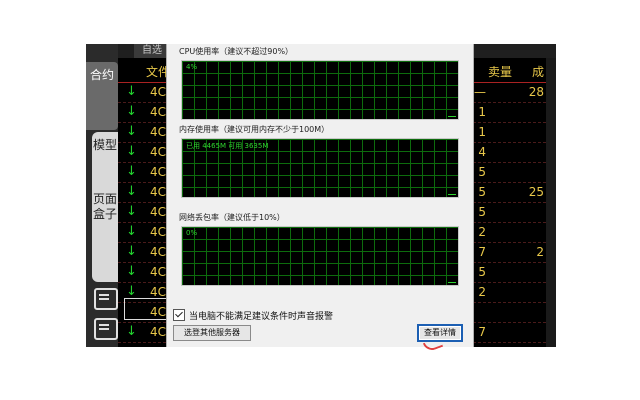 The image size is (640, 400). What do you see at coordinates (227, 146) in the screenshot?
I see `memory-value: 已用 4465M 可用 3635M` at bounding box center [227, 146].